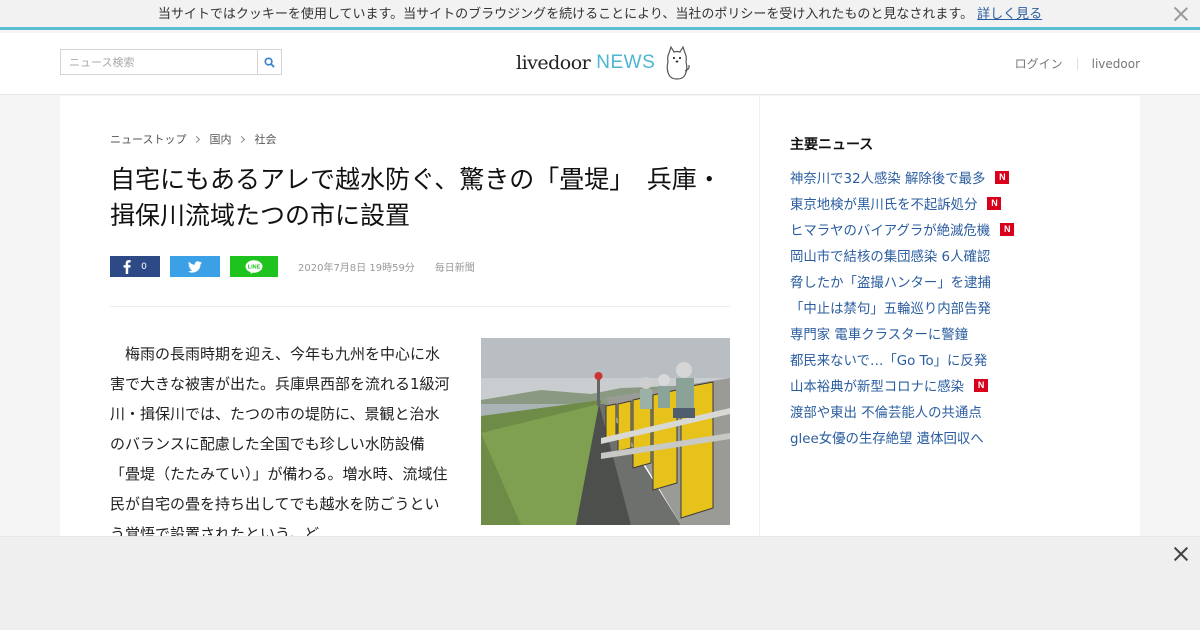 This screenshot has width=1200, height=630. What do you see at coordinates (832, 145) in the screenshot?
I see `sidebar-heading: 主要ニュース` at bounding box center [832, 145].